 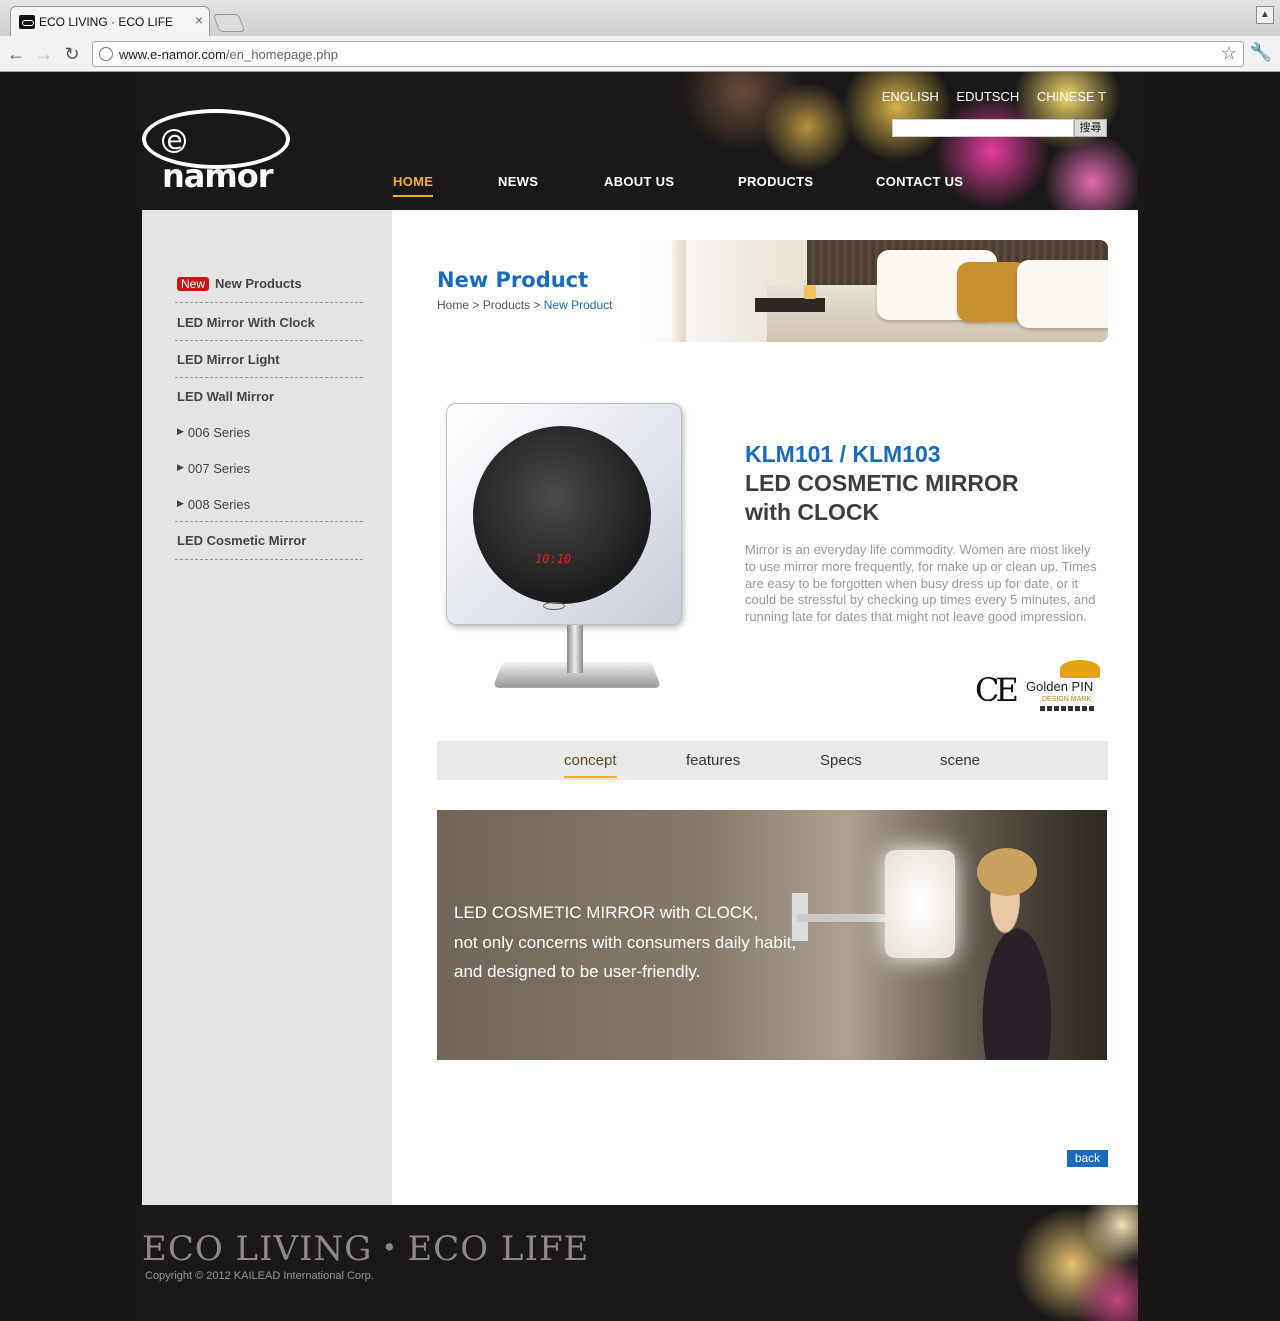 I want to click on nav-about-us: ABOUT US, so click(x=639, y=181).